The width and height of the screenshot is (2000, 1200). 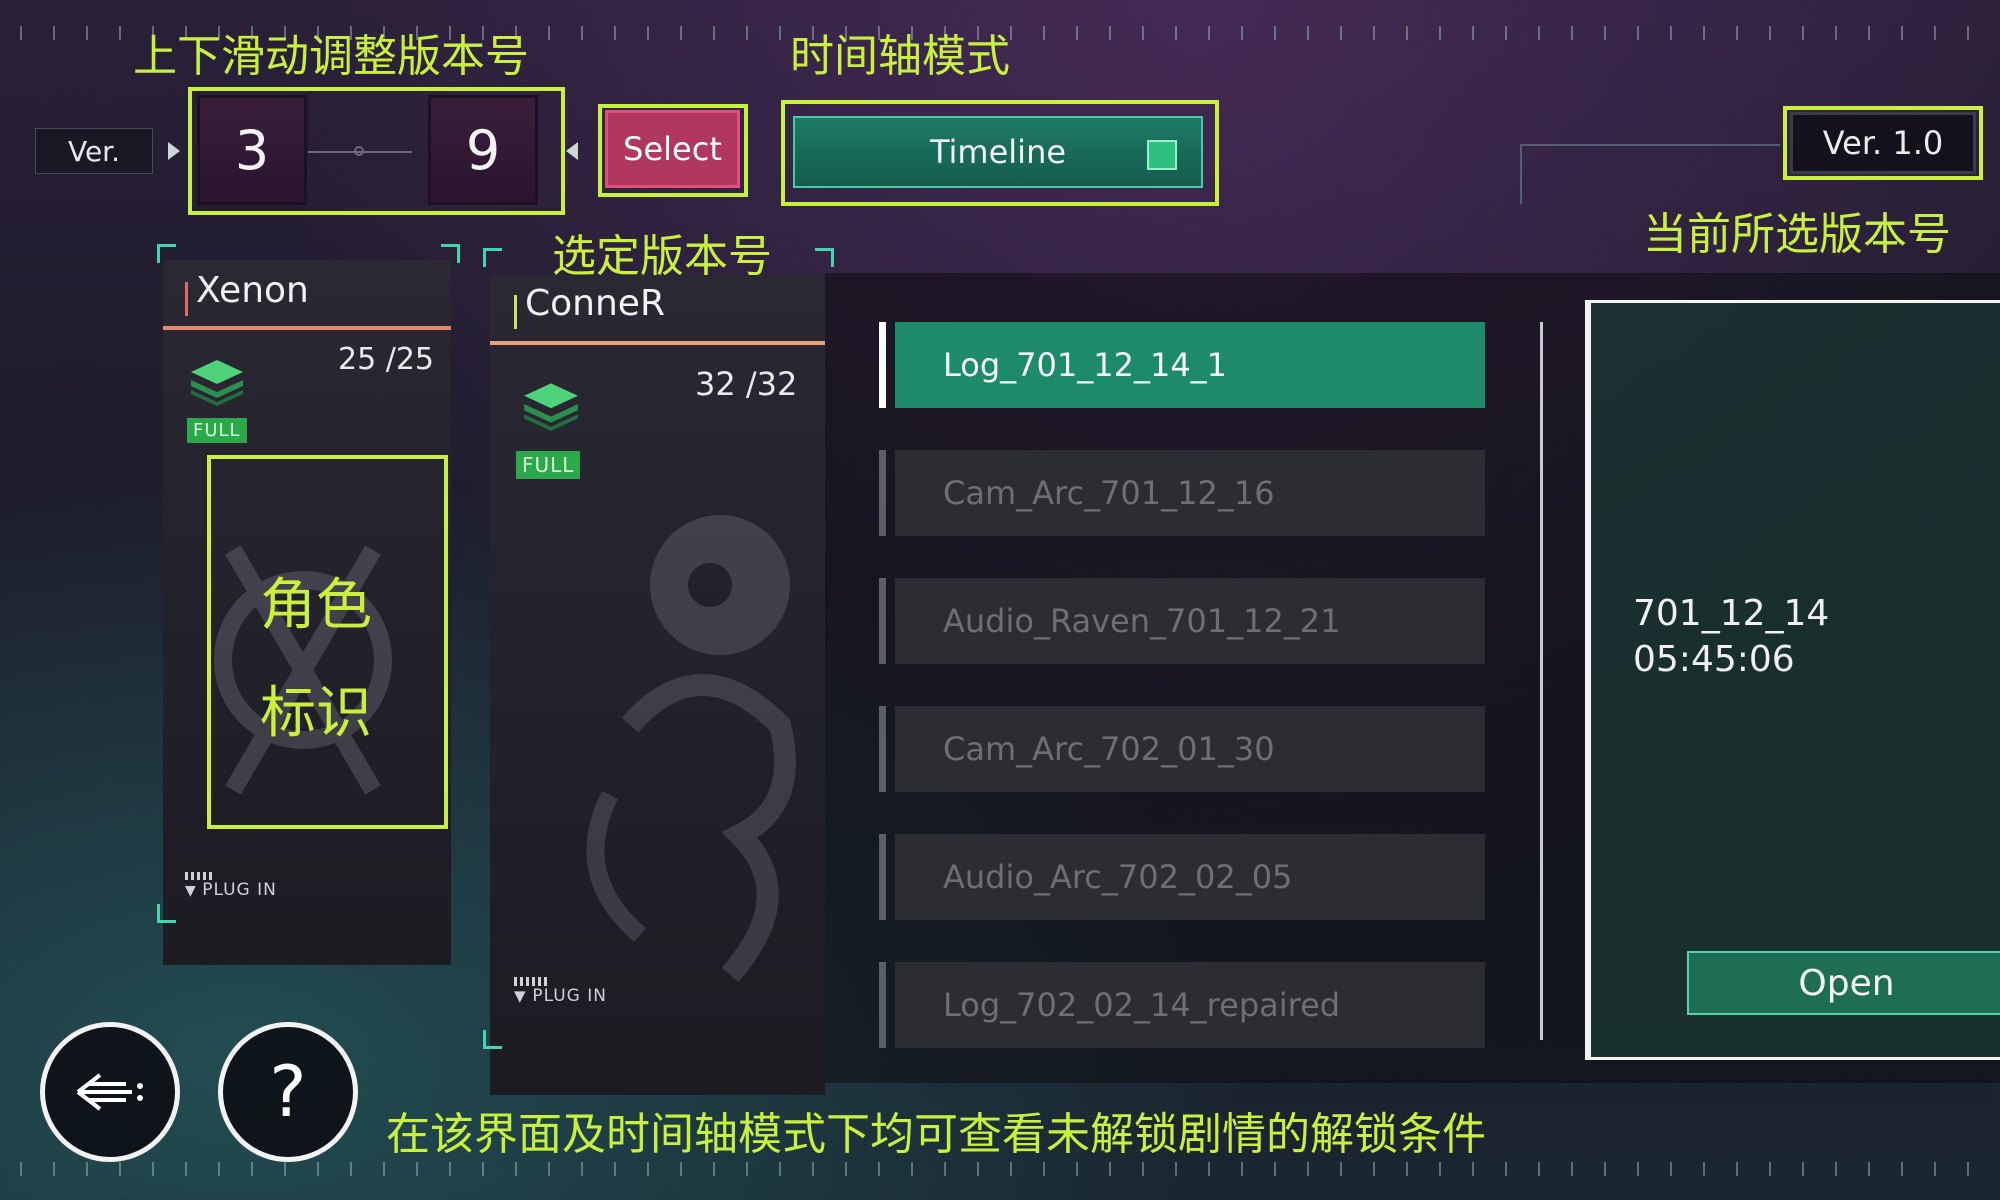 What do you see at coordinates (386, 359) in the screenshot?
I see `completion-count: 25 /25` at bounding box center [386, 359].